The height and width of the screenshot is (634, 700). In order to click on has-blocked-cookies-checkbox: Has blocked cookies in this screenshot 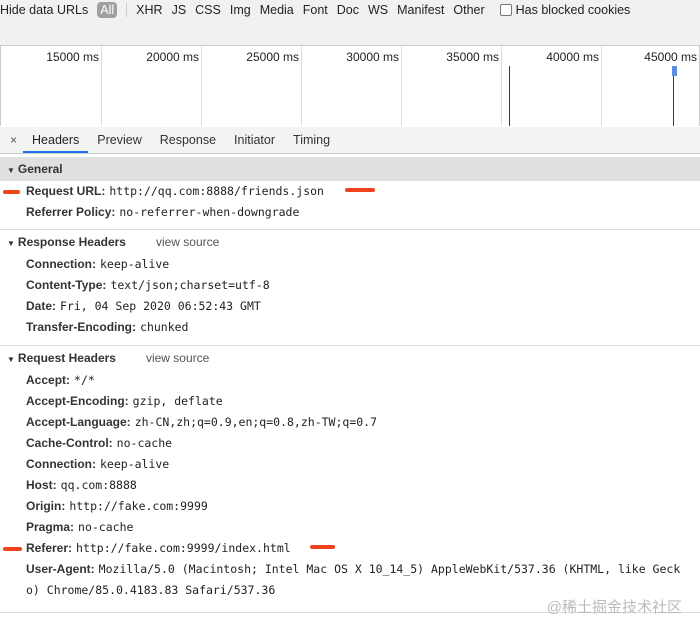, I will do `click(565, 9)`.